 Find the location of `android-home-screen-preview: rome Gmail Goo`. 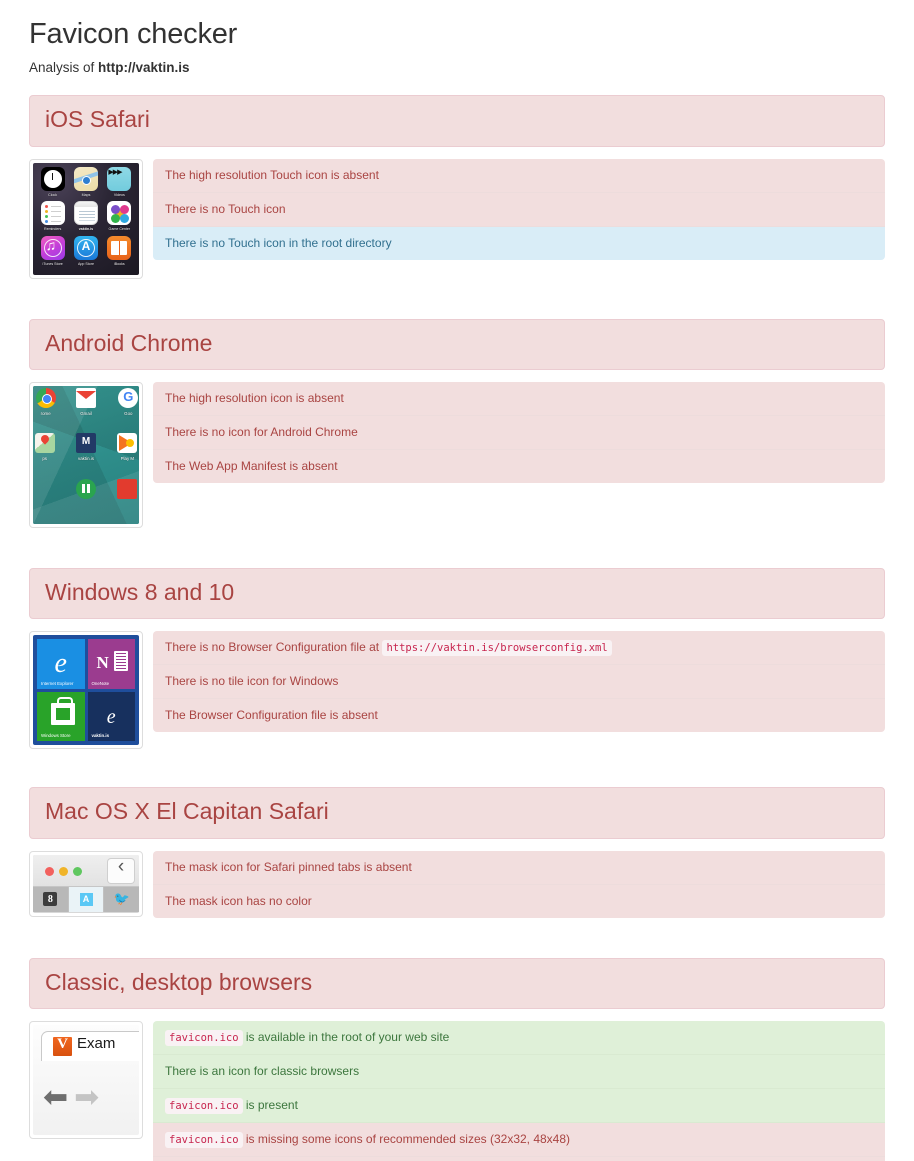

android-home-screen-preview: rome Gmail Goo is located at coordinates (86, 454).